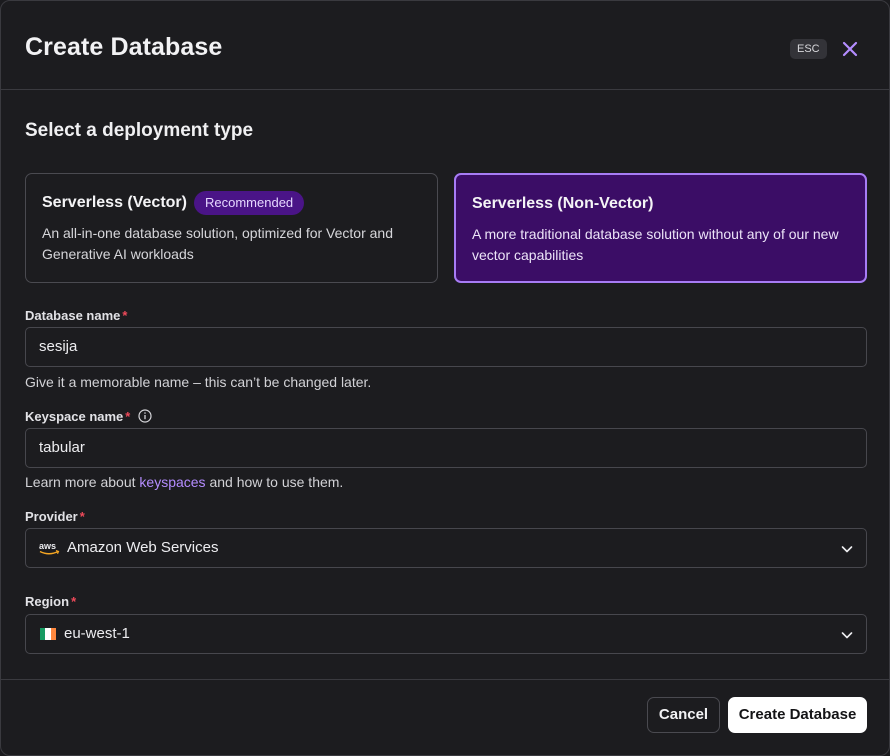 The height and width of the screenshot is (756, 890). Describe the element at coordinates (172, 482) in the screenshot. I see `keyspaces-link: keyspaces` at that location.